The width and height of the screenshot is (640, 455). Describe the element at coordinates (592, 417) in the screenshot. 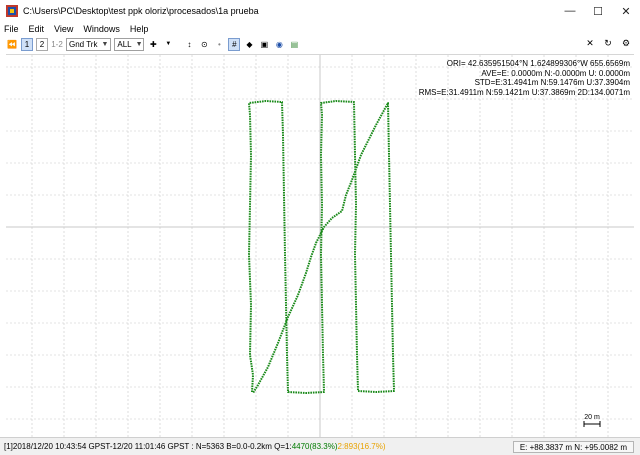

I see `scale-bar-label: 20 m` at that location.